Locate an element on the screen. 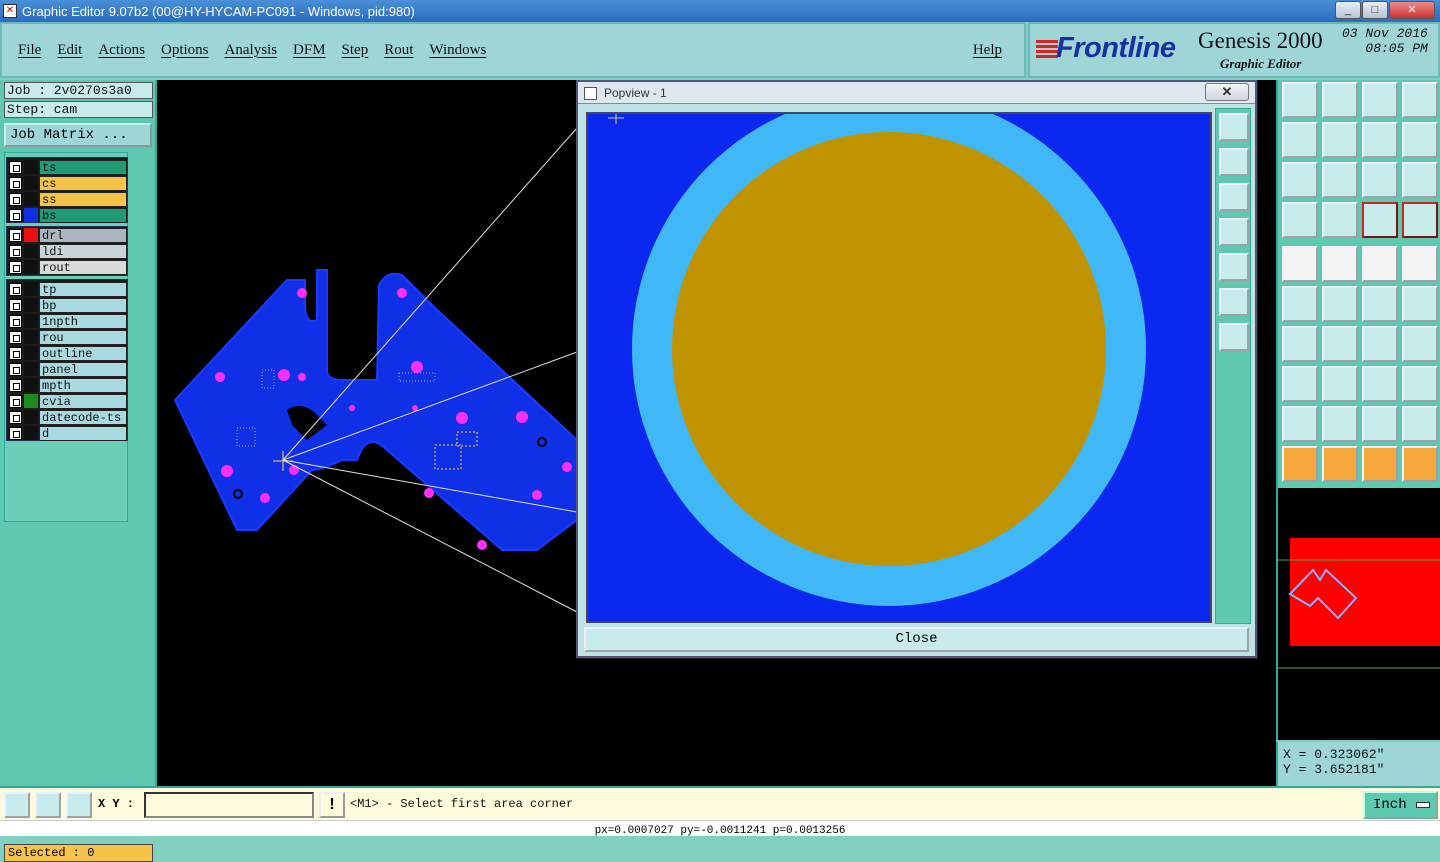 This screenshot has width=1440, height=862. popview-left-icon is located at coordinates (1234, 232).